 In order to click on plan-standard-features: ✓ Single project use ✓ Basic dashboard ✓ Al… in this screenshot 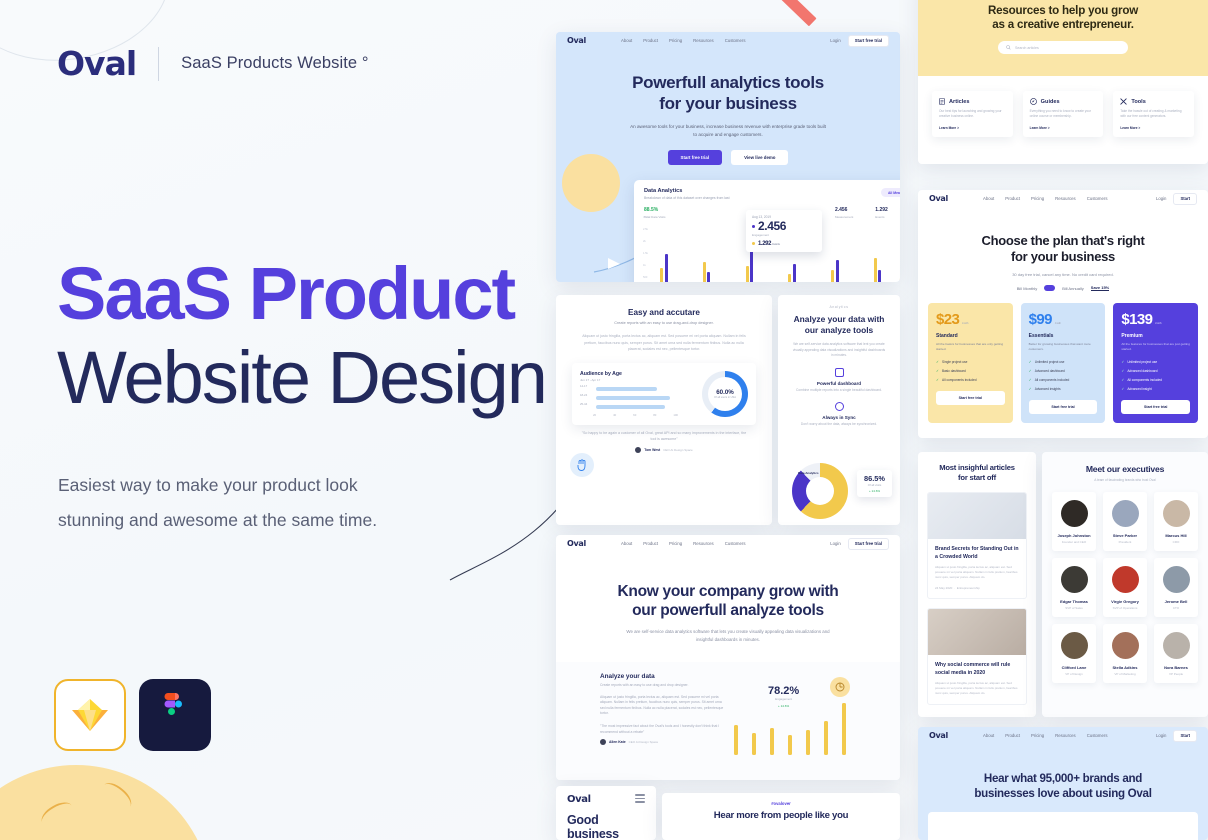, I will do `click(970, 371)`.